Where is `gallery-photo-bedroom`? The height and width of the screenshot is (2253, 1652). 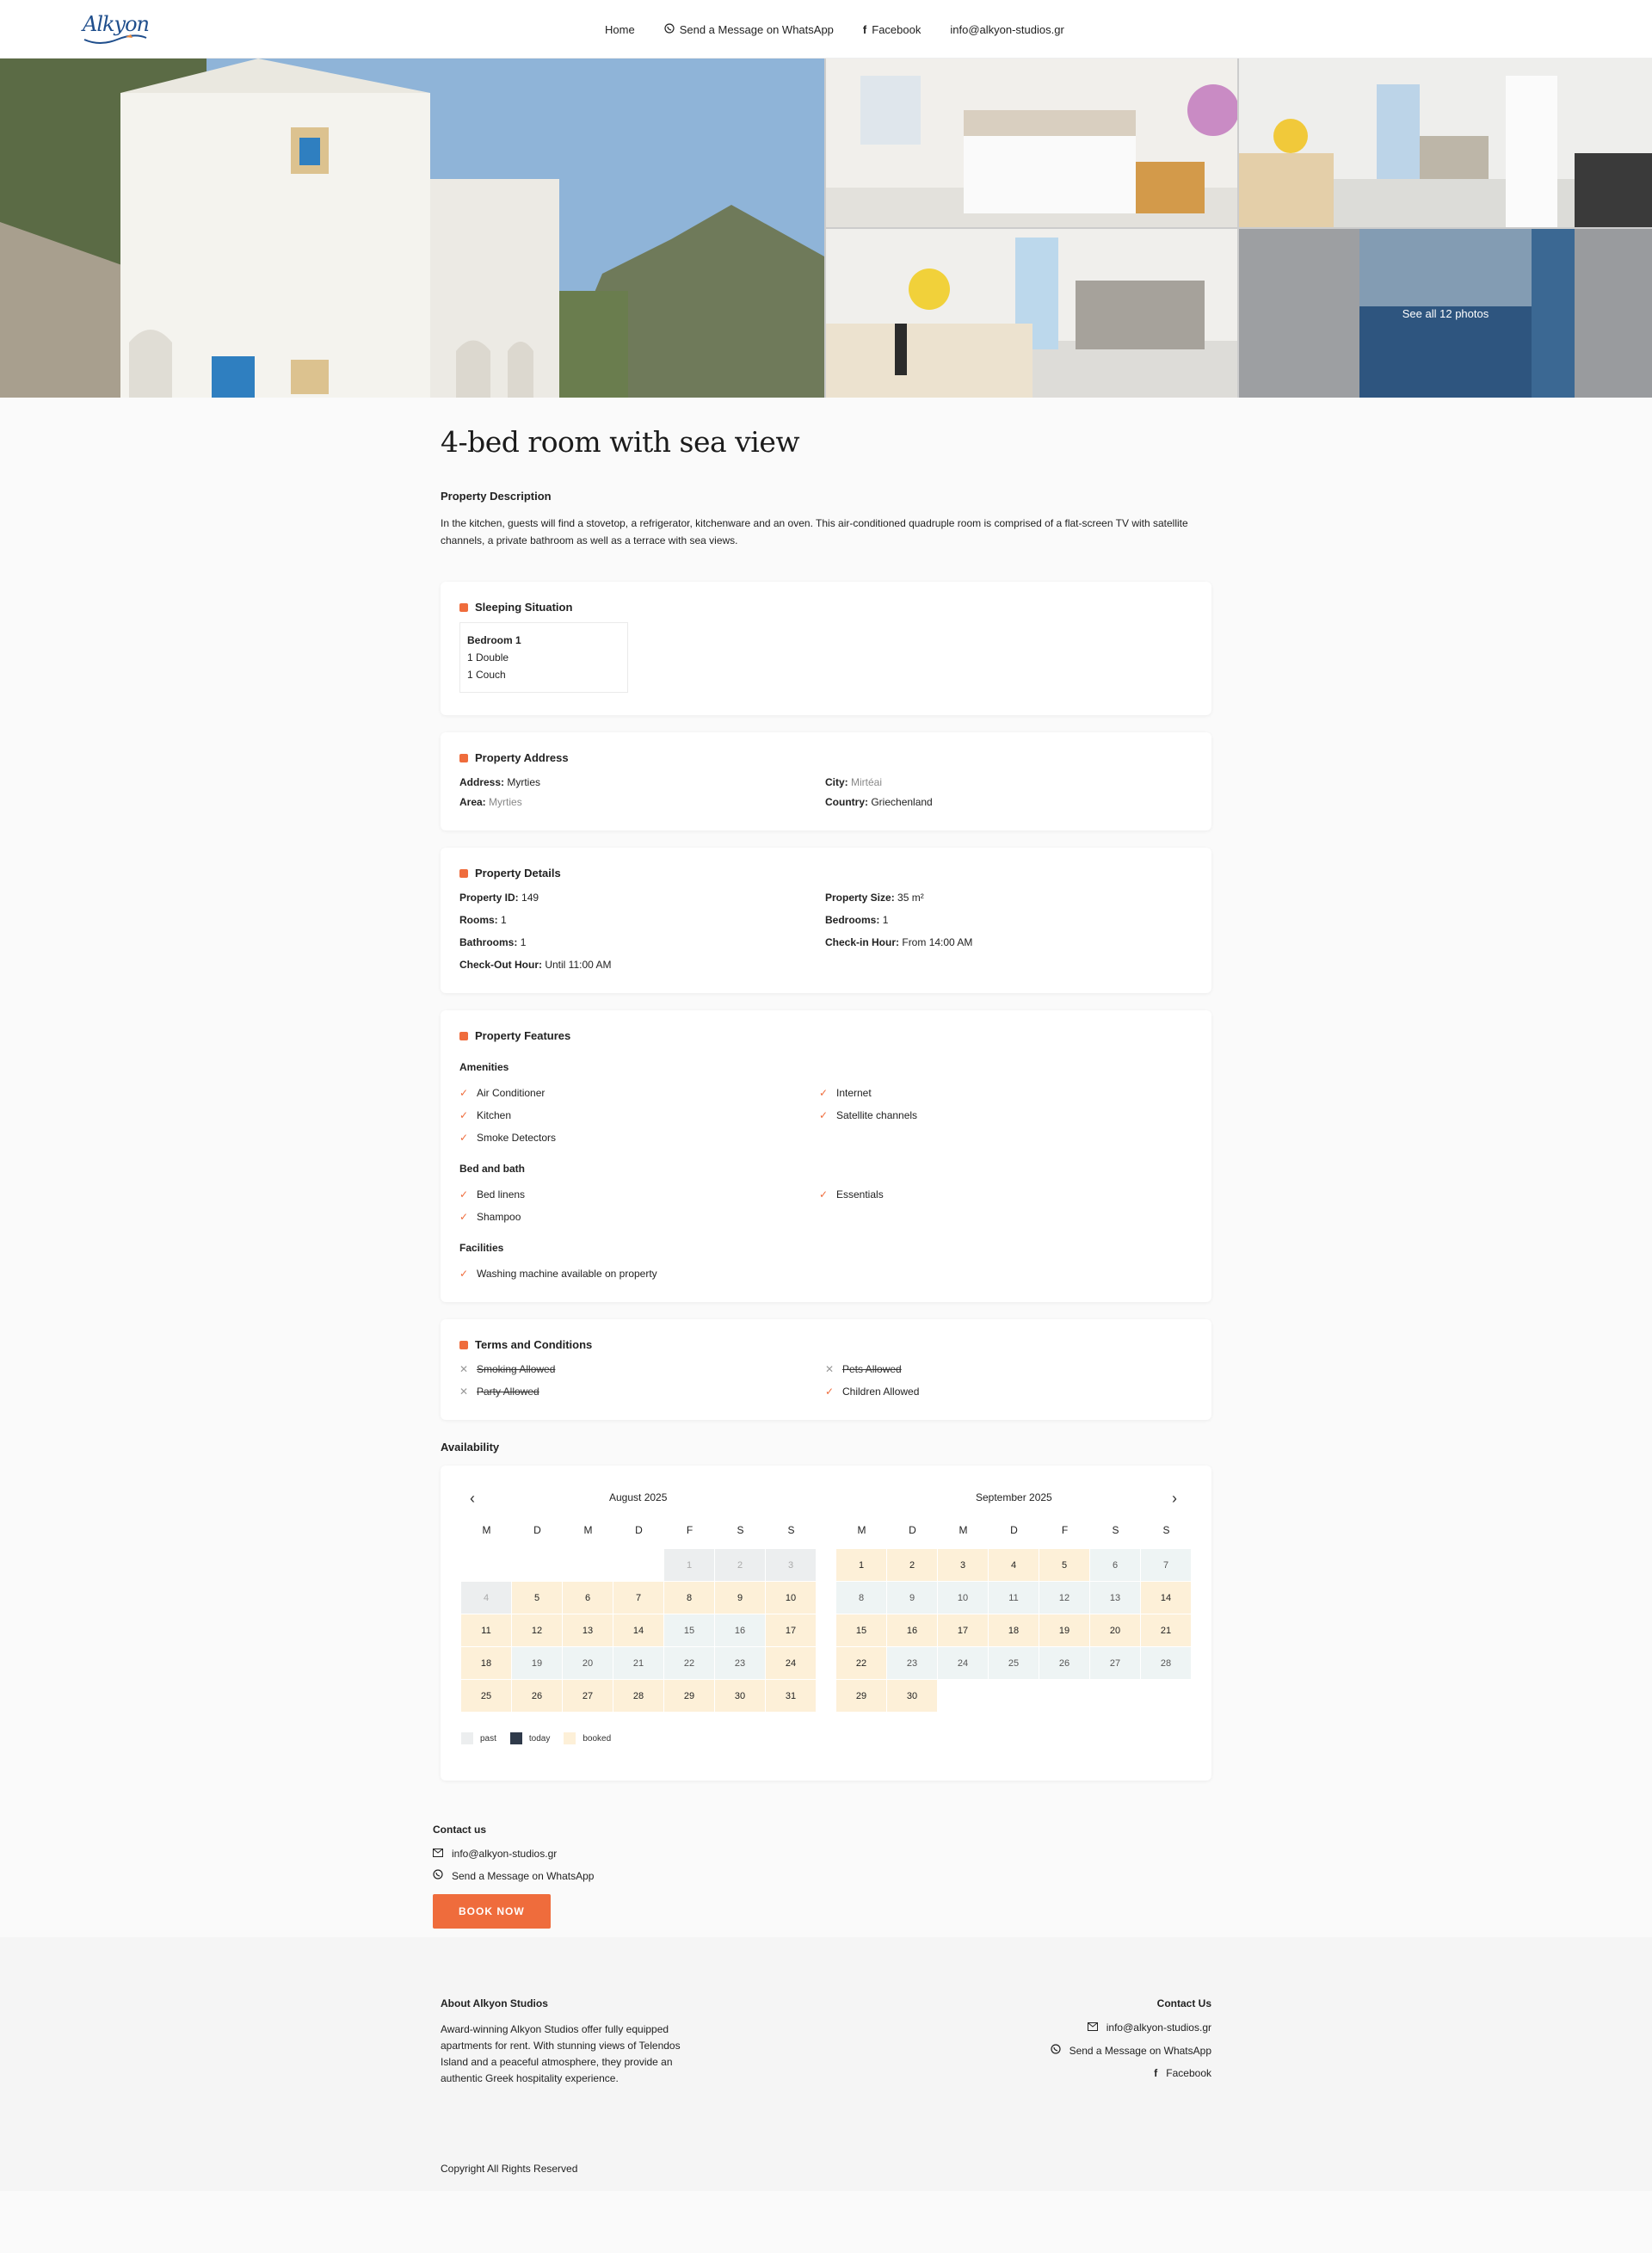
gallery-photo-bedroom is located at coordinates (1031, 143).